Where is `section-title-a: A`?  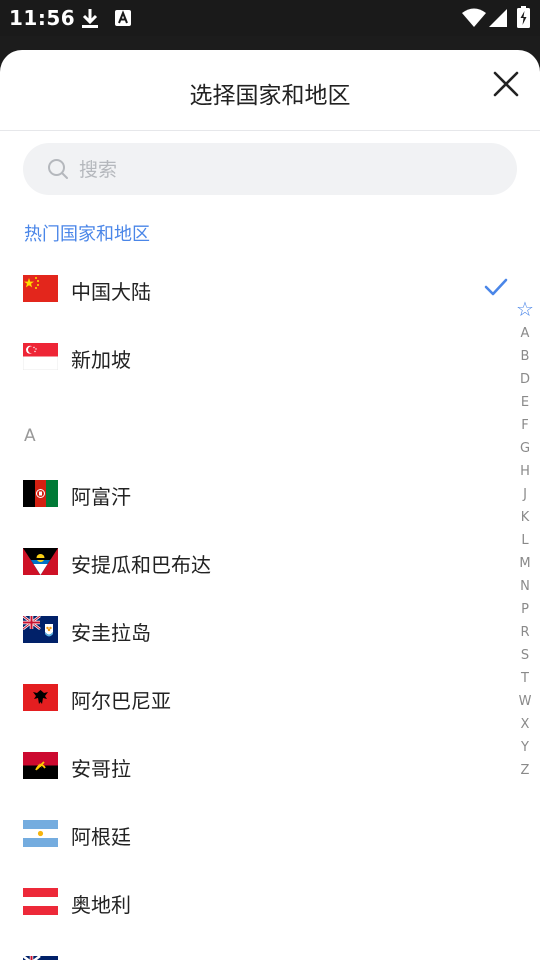 section-title-a: A is located at coordinates (30, 436).